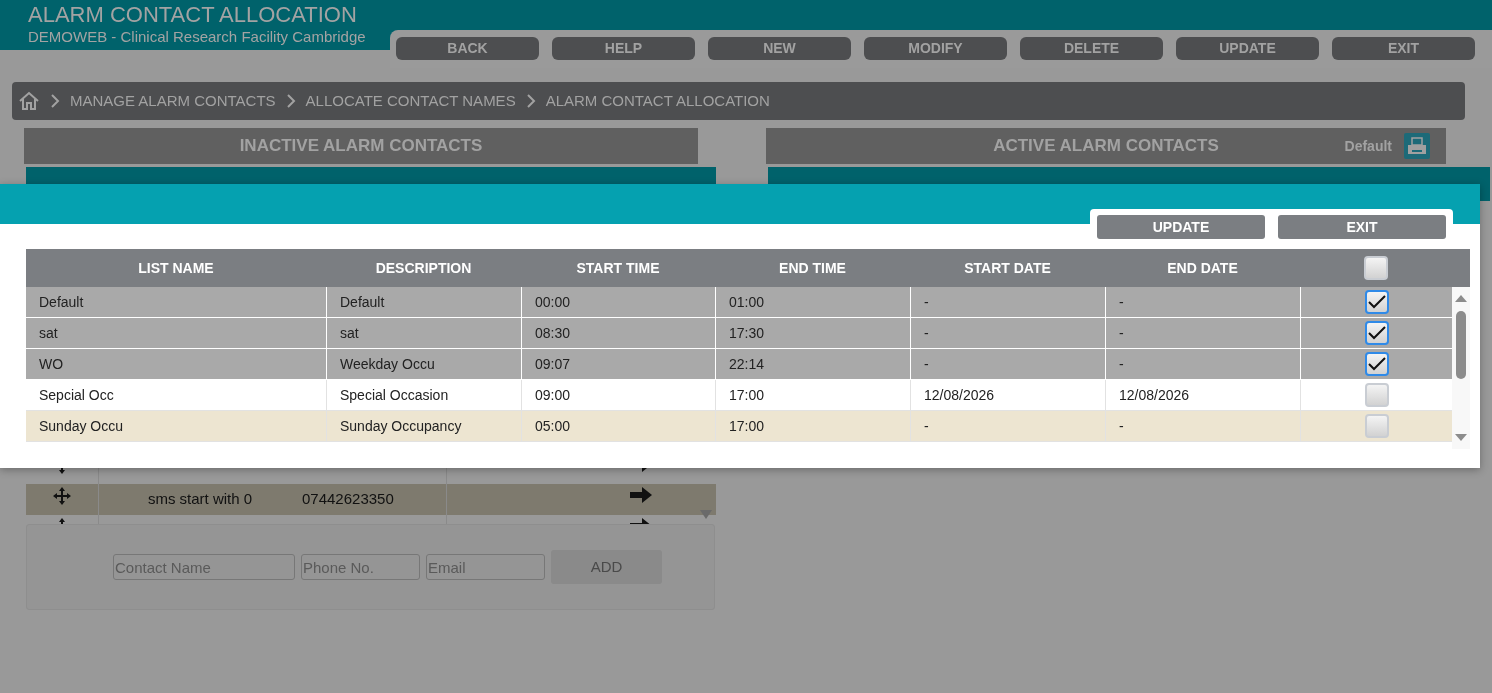  I want to click on table-cell-text: 17:30, so click(747, 333).